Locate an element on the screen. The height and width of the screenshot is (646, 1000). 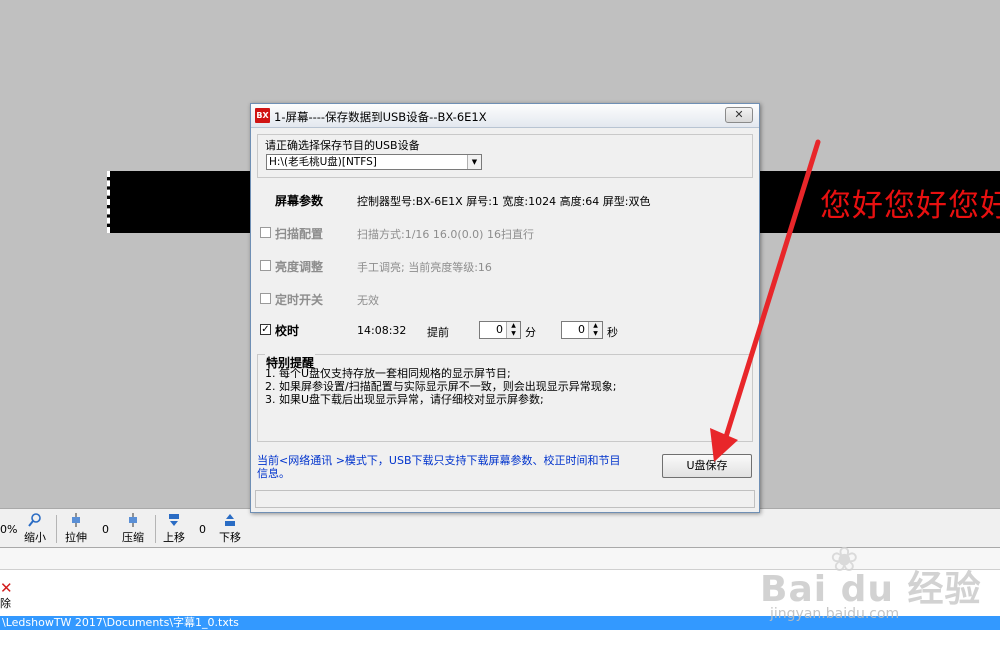
move-up-button: 上移 is located at coordinates (174, 529).